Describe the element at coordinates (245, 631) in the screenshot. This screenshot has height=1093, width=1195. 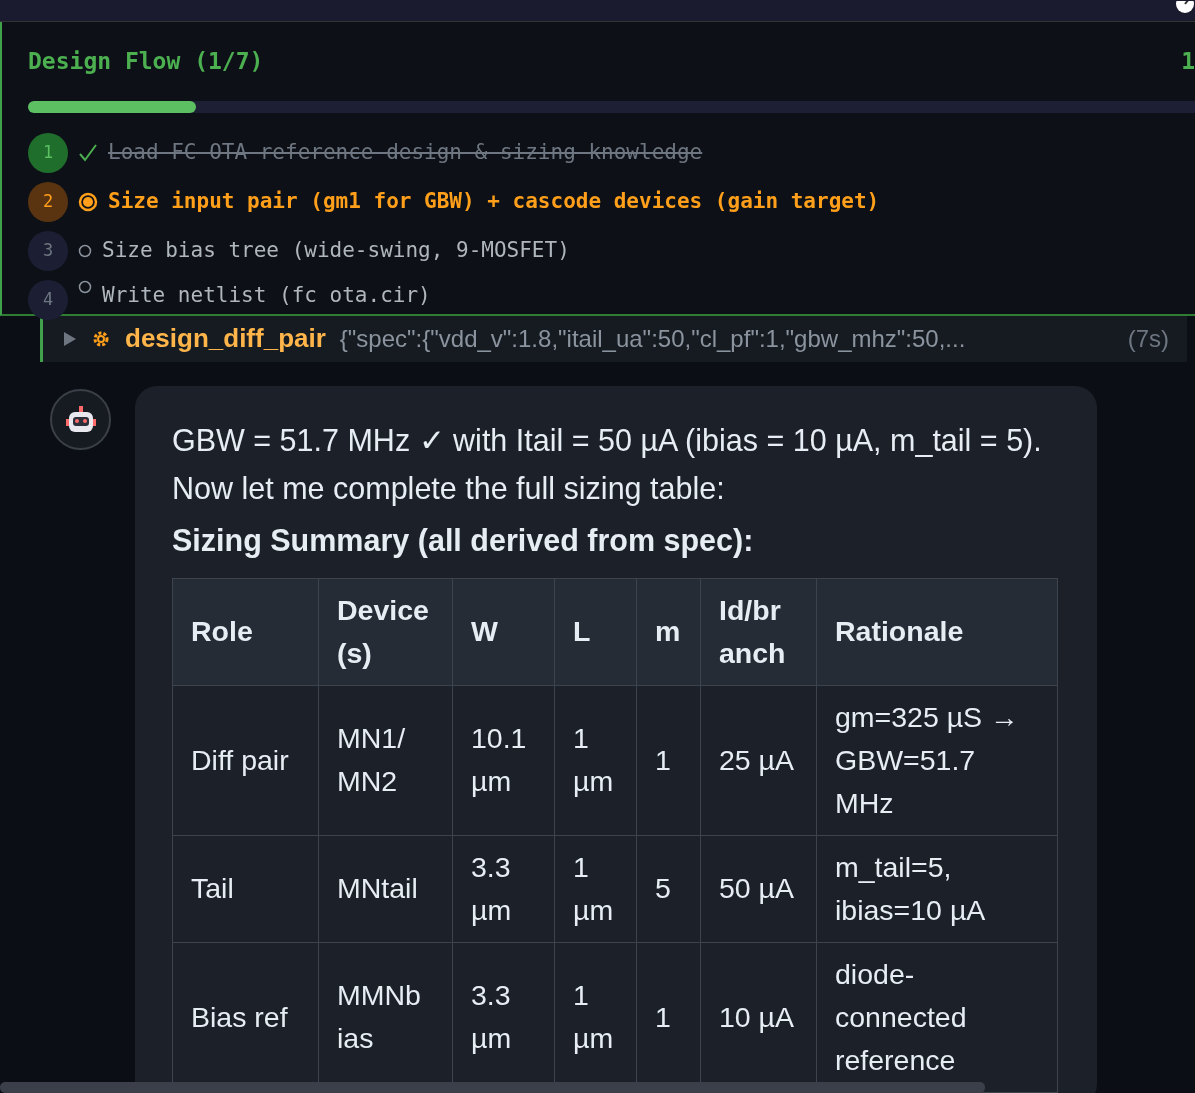
I see `column-header: Role` at that location.